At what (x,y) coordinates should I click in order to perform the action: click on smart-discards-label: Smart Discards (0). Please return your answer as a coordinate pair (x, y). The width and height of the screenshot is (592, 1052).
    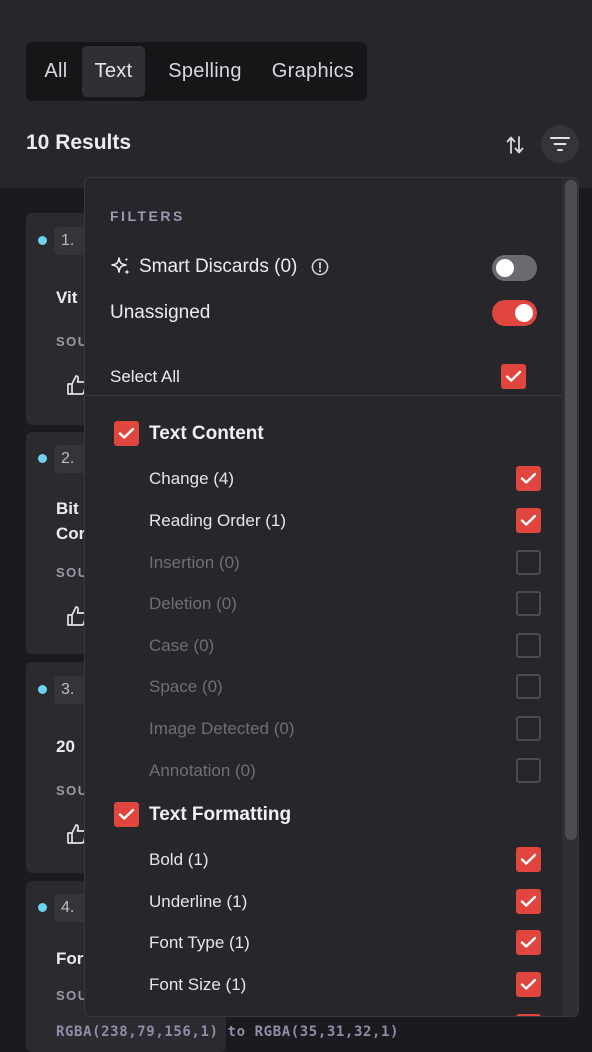
    Looking at the image, I should click on (218, 266).